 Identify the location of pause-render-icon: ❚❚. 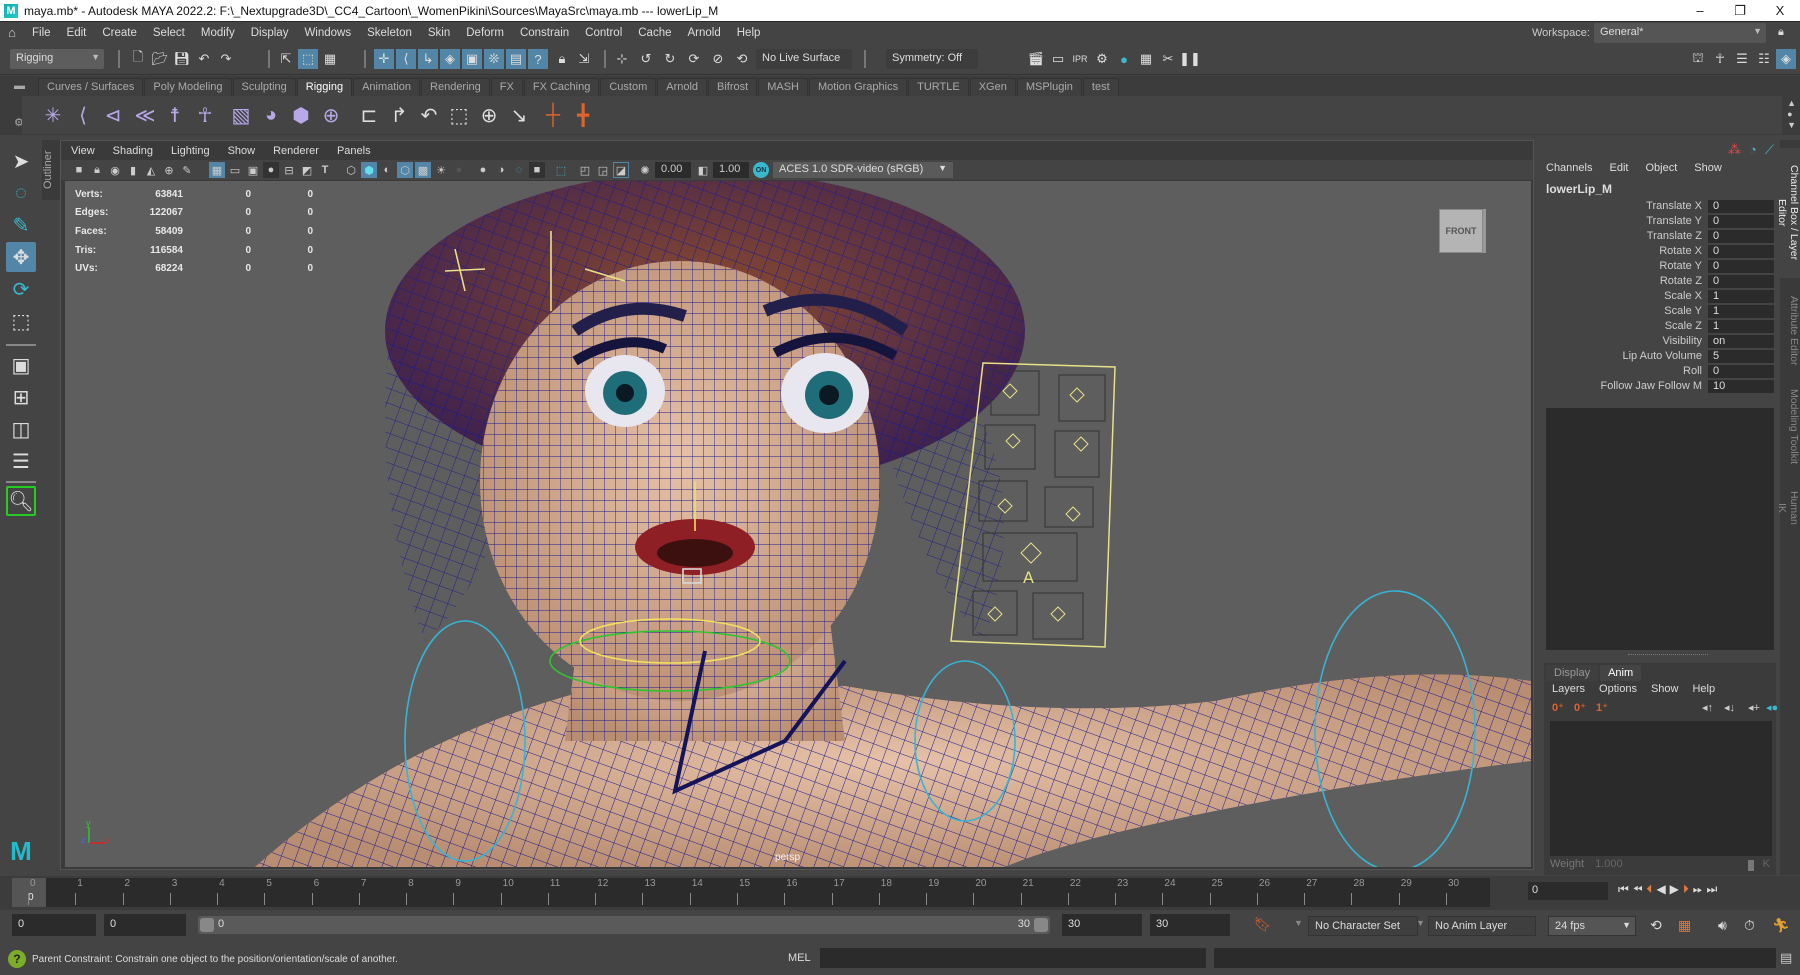
(1190, 59).